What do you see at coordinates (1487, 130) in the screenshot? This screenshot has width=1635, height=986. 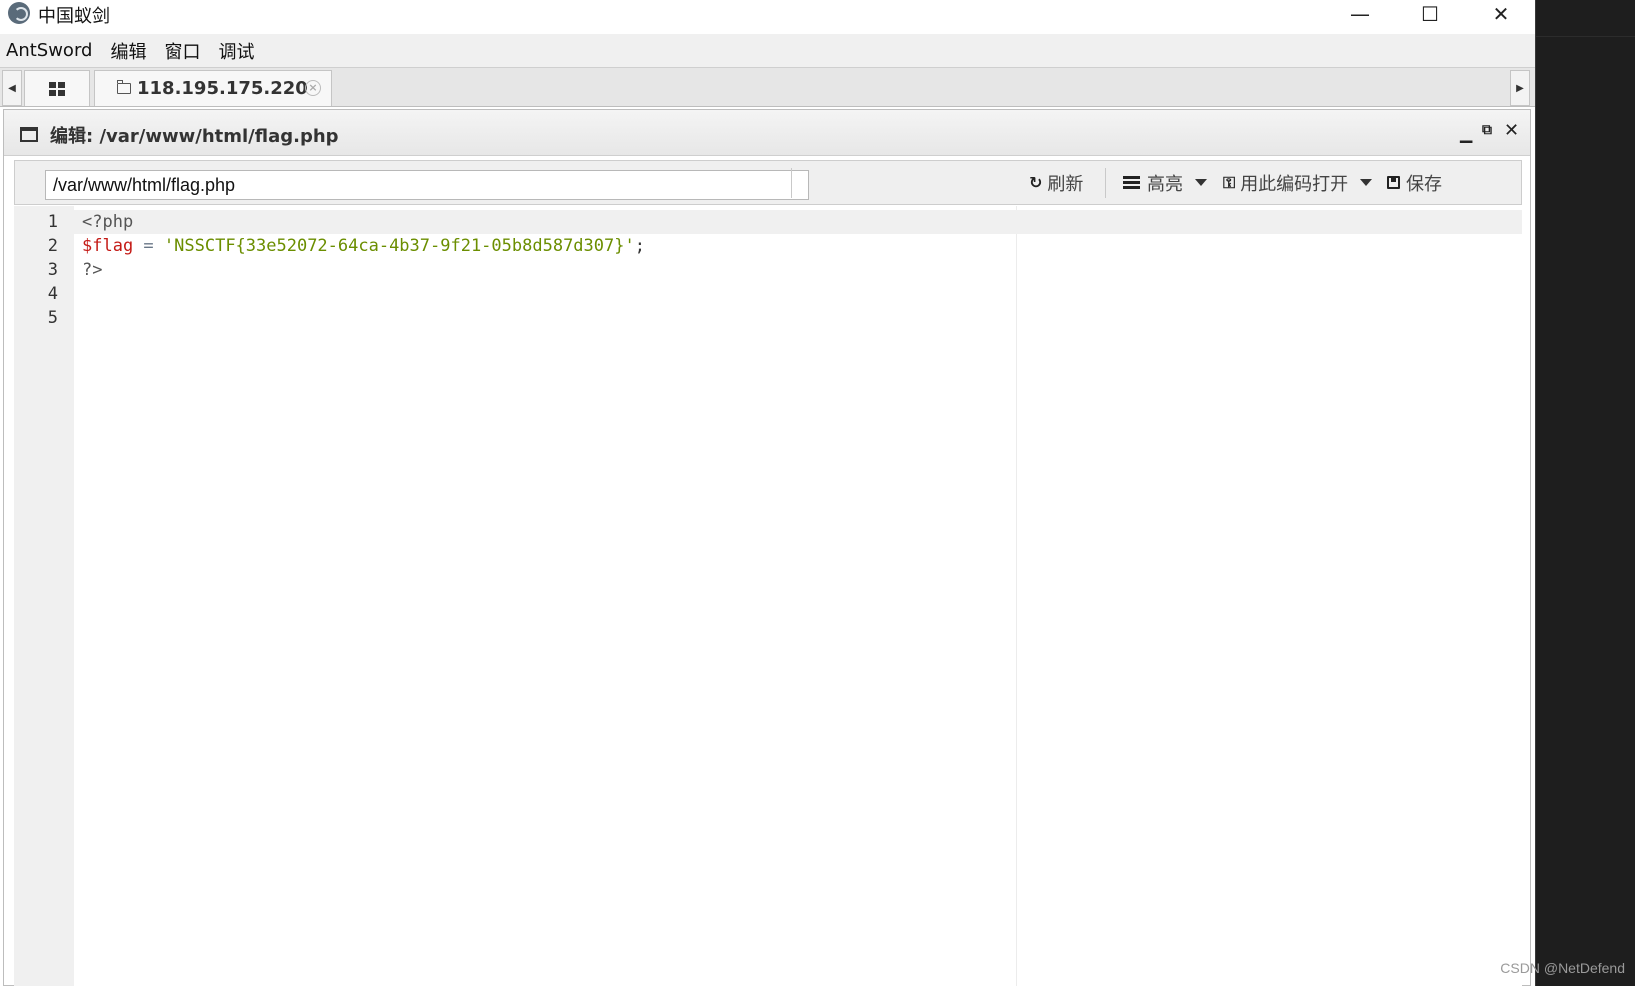 I see `panel-restore-button: ⧉` at bounding box center [1487, 130].